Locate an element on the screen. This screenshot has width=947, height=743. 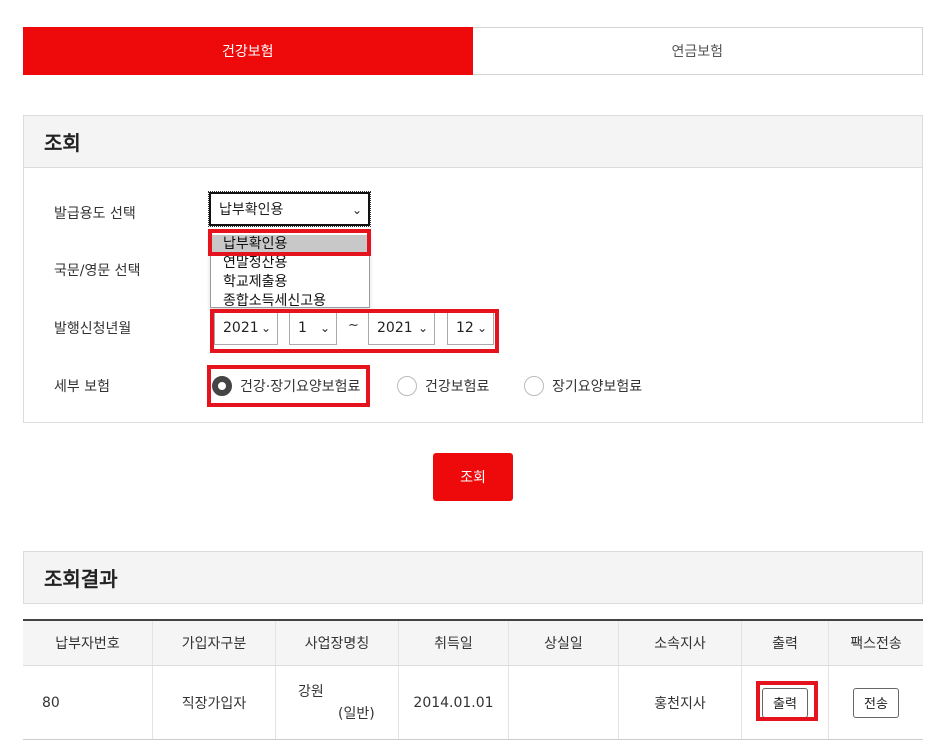
col-header-lost: 상실일 is located at coordinates (564, 643).